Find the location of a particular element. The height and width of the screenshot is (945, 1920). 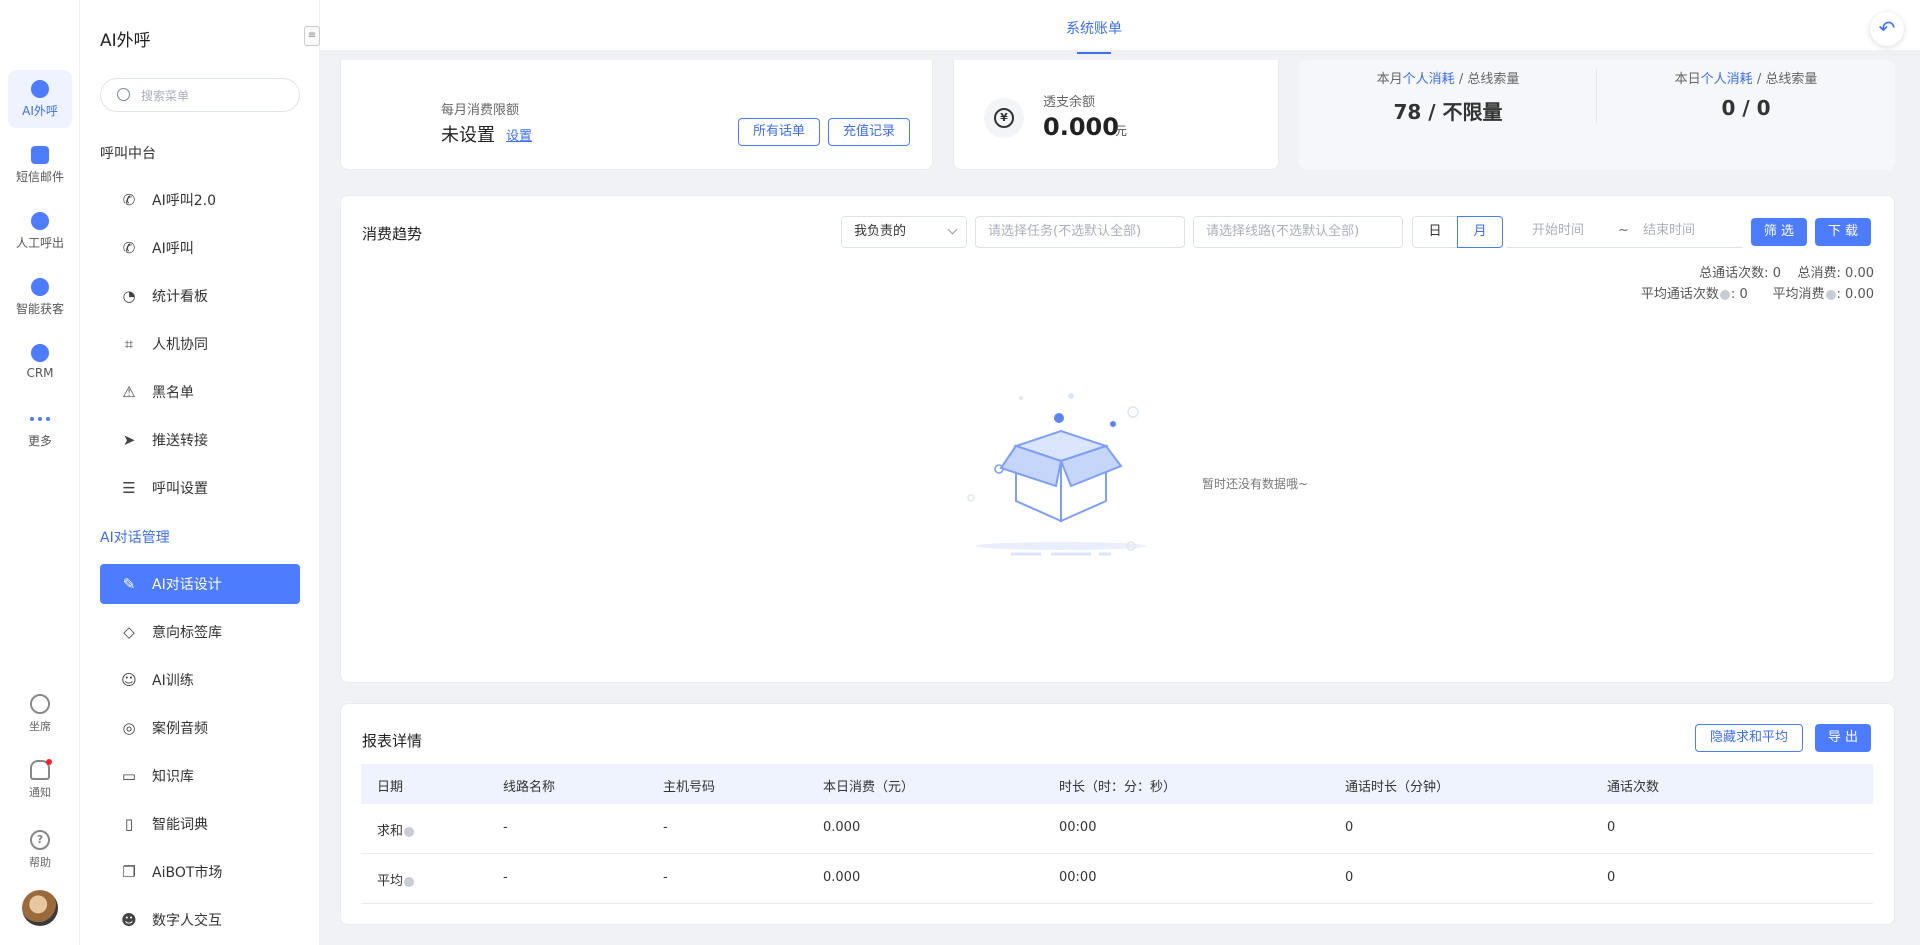

tab-bar: 系统账单 ↶ is located at coordinates (1120, 28).